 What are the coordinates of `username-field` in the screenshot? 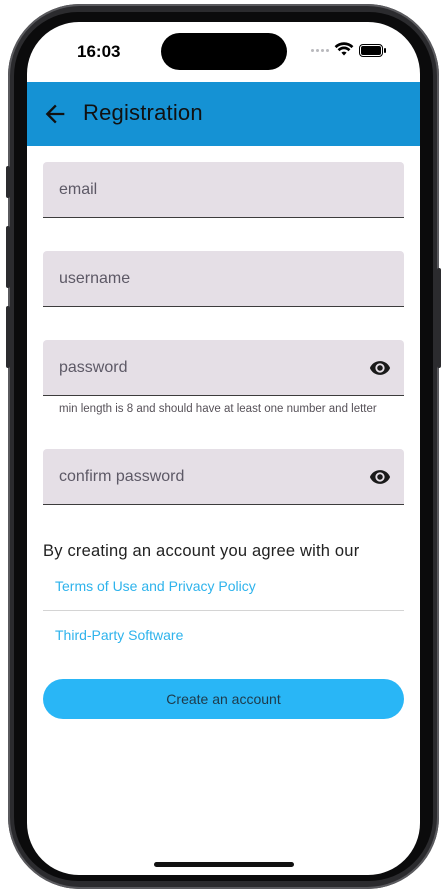 It's located at (223, 279).